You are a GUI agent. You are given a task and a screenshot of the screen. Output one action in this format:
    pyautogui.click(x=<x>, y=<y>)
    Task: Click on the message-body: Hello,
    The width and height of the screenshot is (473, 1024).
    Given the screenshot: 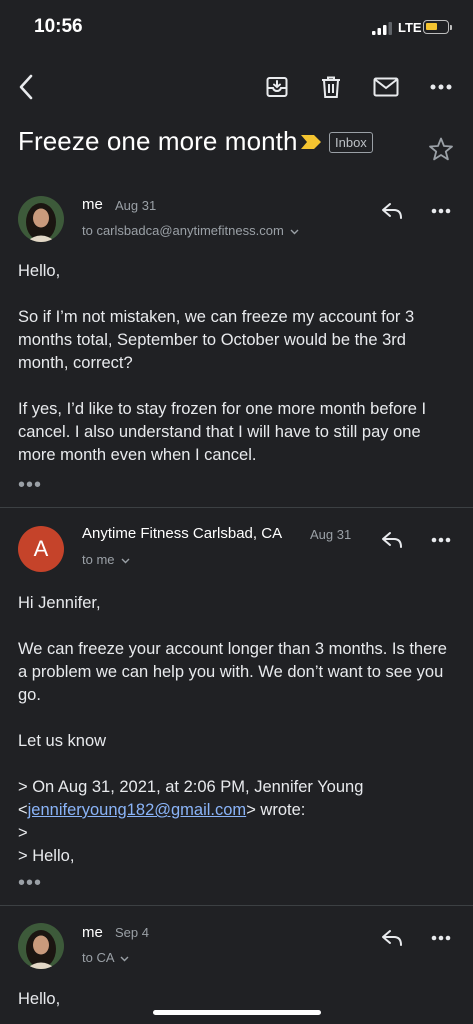 What is the action you would take?
    pyautogui.click(x=238, y=999)
    